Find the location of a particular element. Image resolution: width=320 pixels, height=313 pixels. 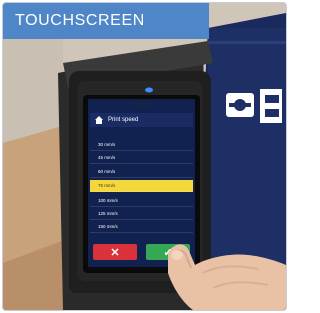

badge-label: TOUCHSCREEN is located at coordinates (80, 20).